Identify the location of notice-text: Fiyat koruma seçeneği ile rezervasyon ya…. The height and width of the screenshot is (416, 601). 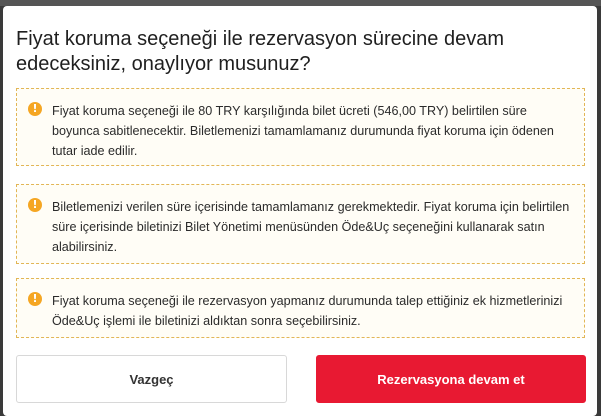
(307, 311).